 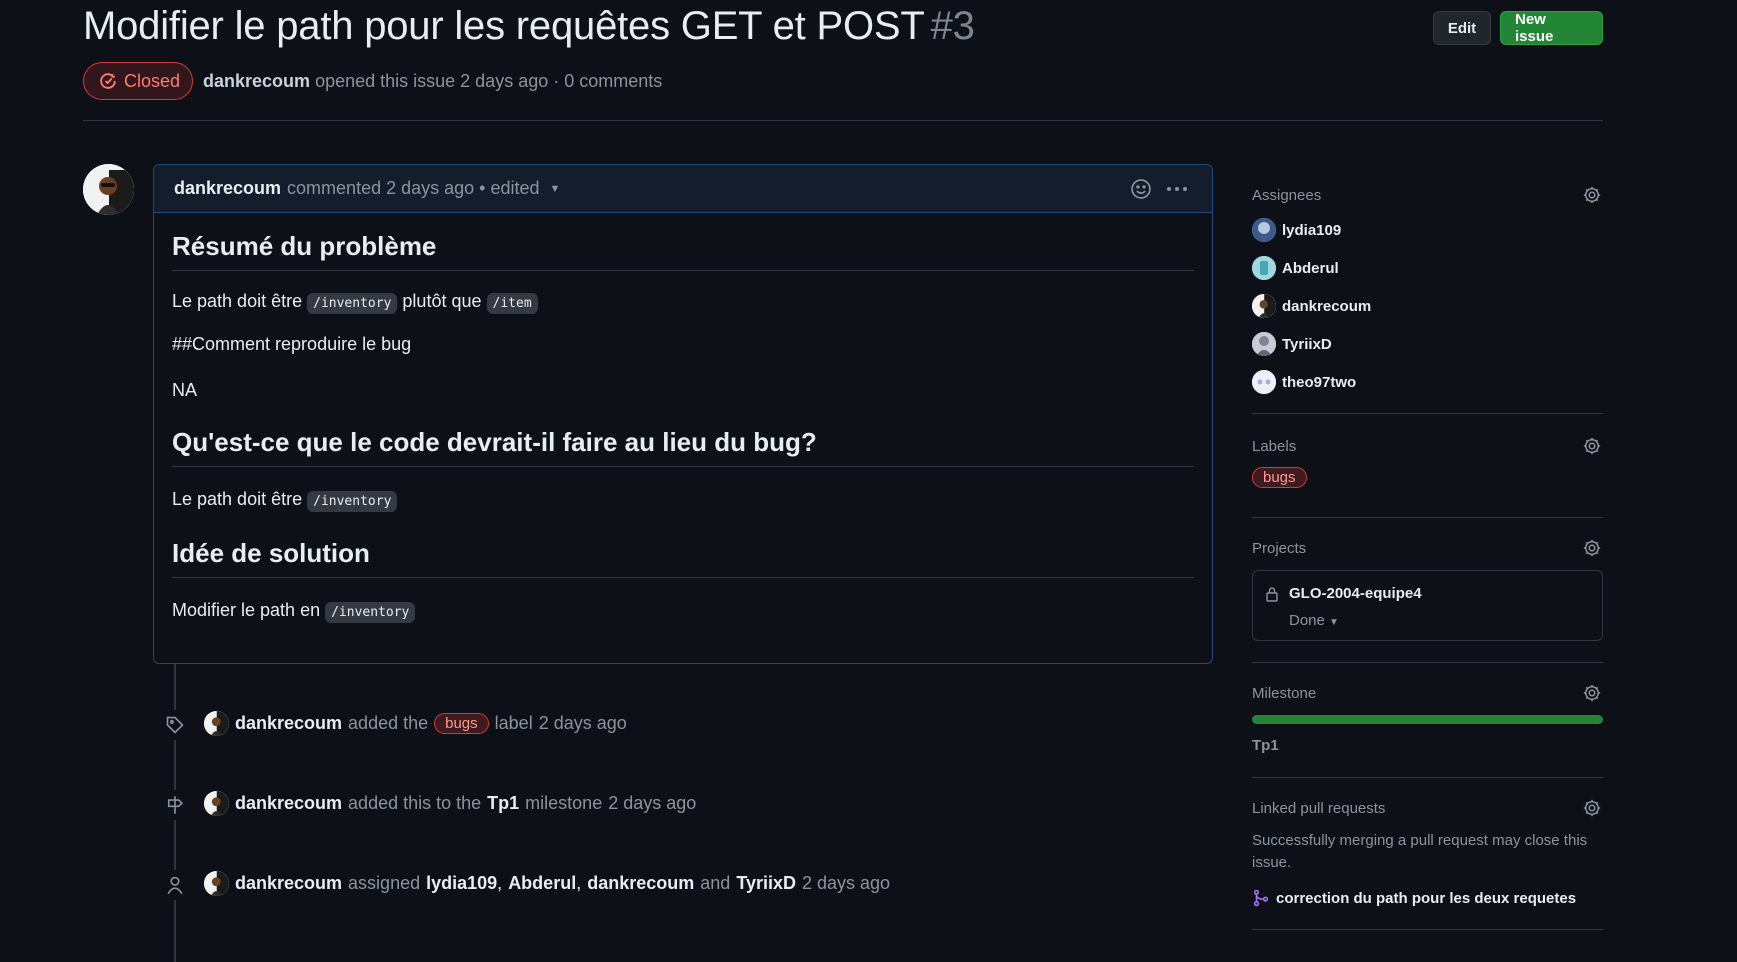 What do you see at coordinates (1310, 268) in the screenshot?
I see `assignee-name: Abderul` at bounding box center [1310, 268].